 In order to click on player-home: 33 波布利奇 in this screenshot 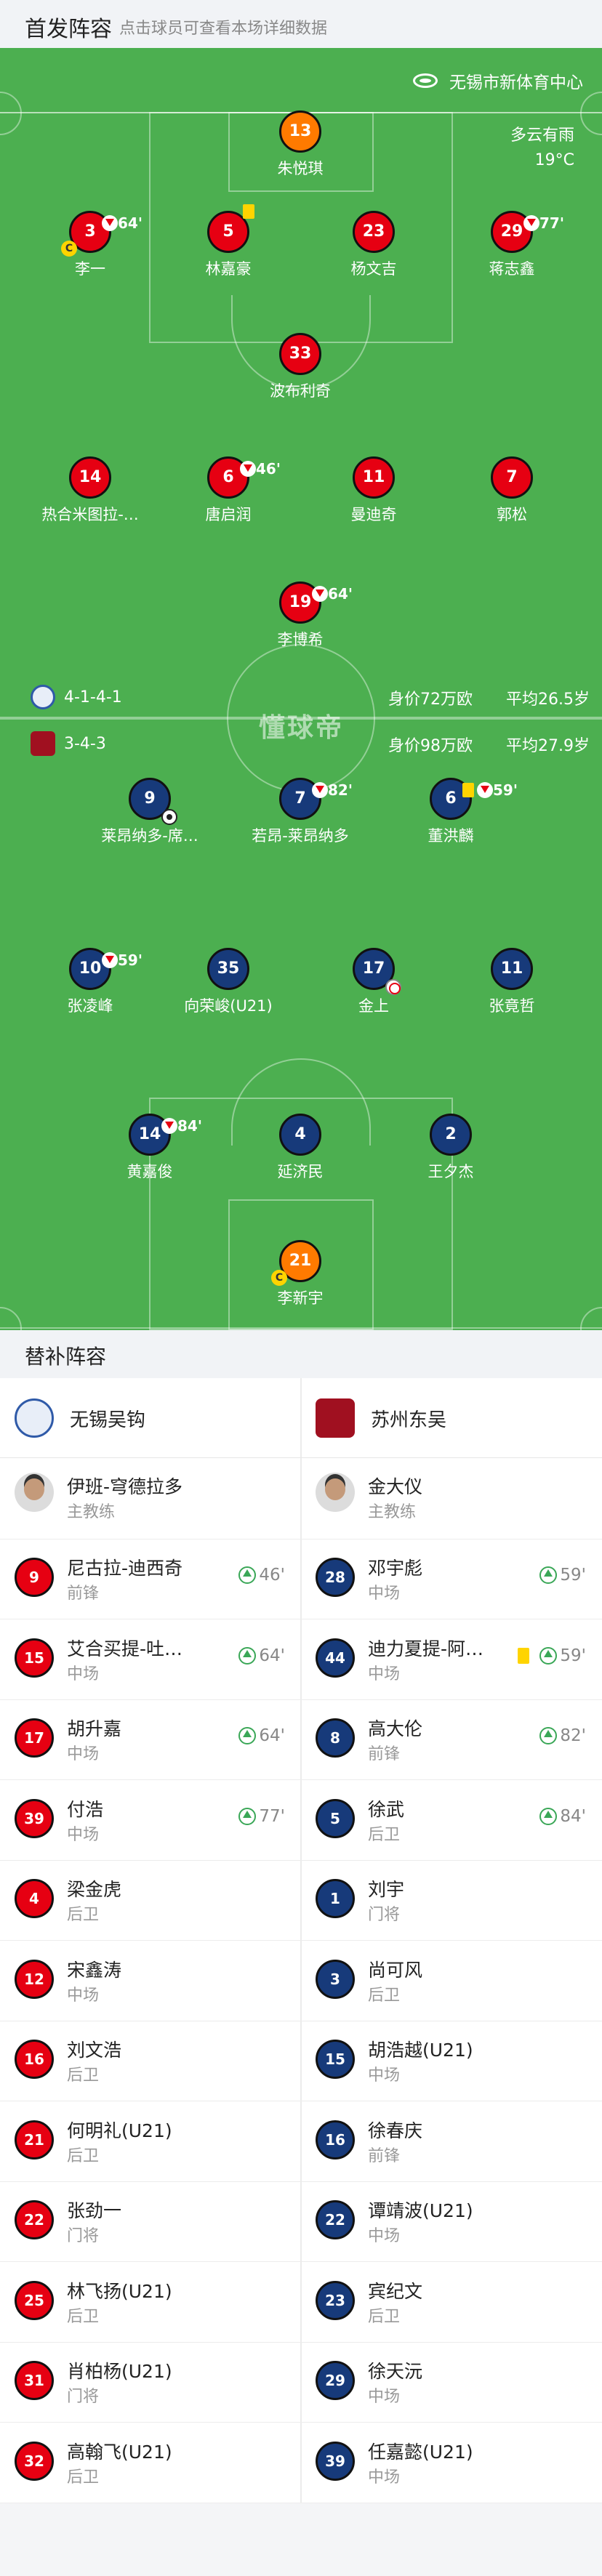, I will do `click(300, 367)`.